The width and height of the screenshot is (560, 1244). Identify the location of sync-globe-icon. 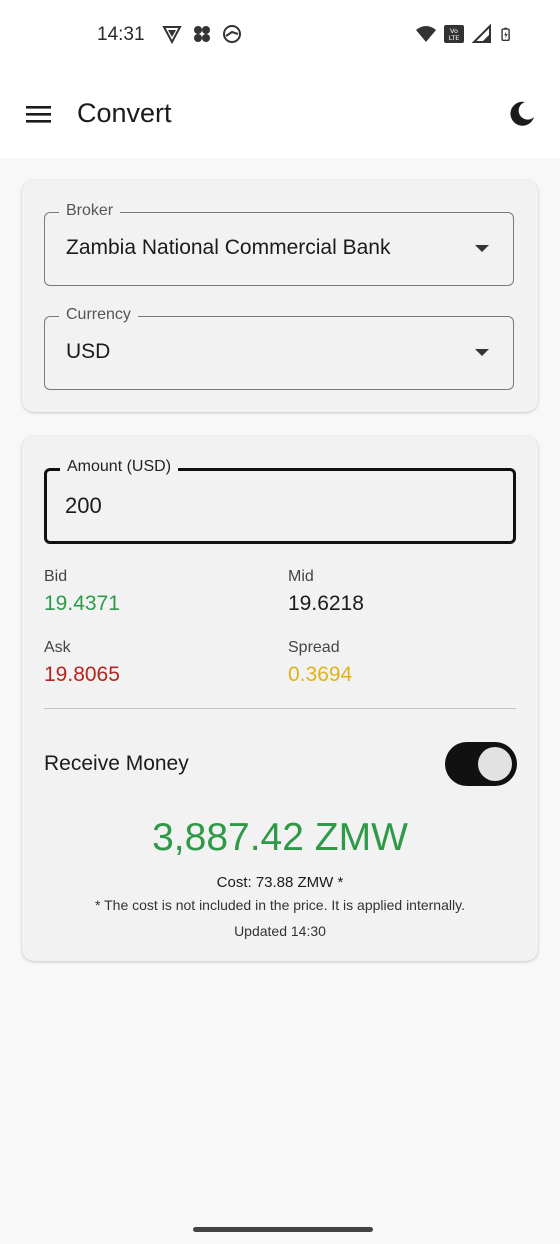
(232, 34).